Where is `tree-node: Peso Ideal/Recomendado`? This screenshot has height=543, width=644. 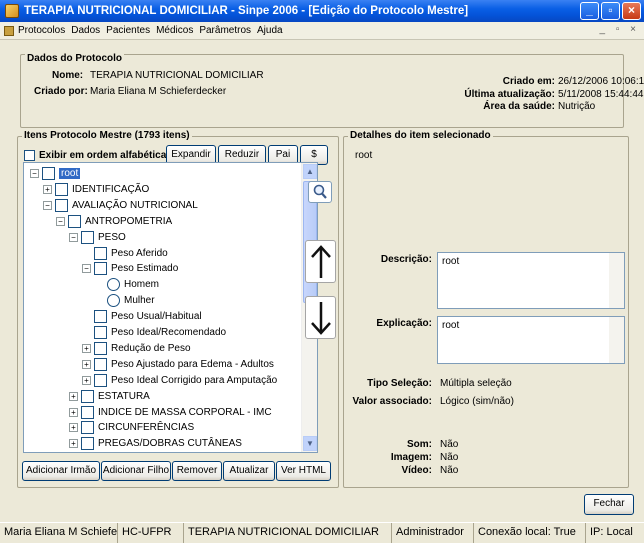
tree-node: Peso Ideal/Recomendado is located at coordinates (160, 332).